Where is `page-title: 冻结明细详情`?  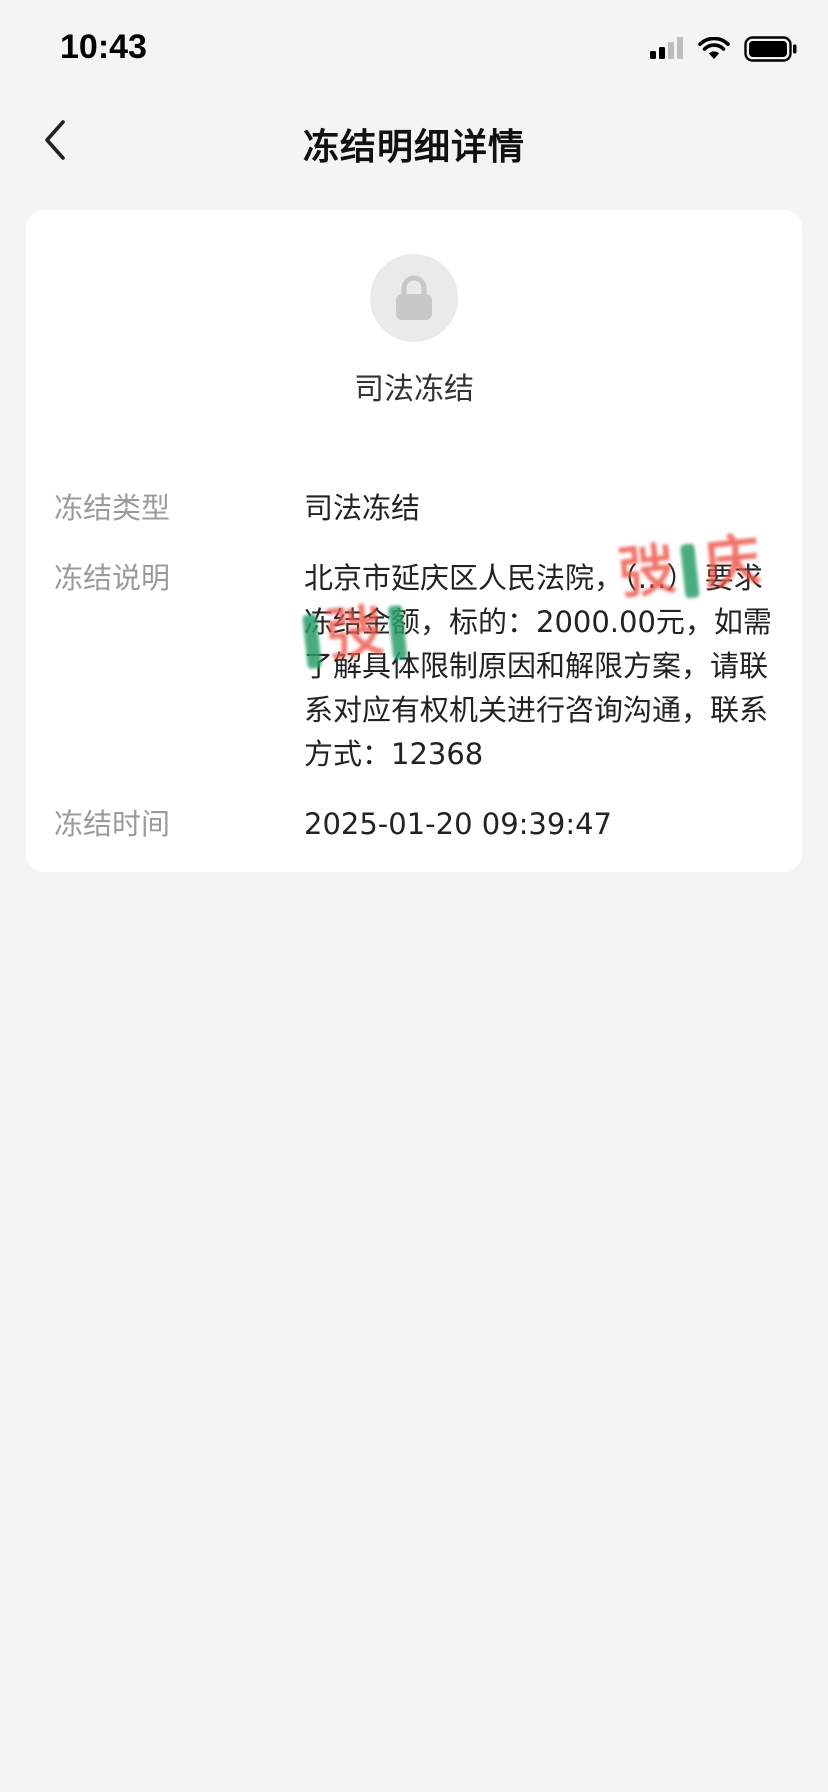
page-title: 冻结明细详情 is located at coordinates (413, 147).